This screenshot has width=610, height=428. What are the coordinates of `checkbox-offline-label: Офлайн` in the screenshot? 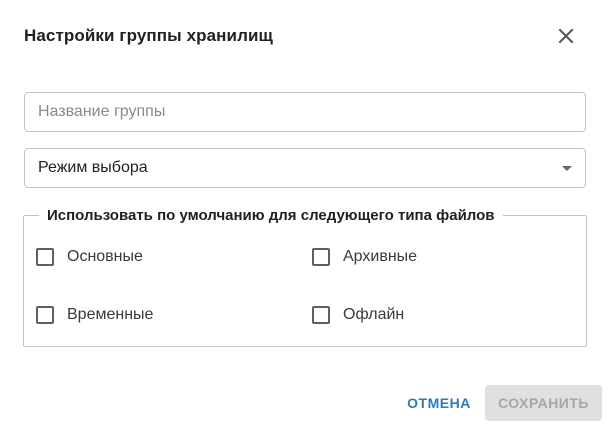 It's located at (374, 314).